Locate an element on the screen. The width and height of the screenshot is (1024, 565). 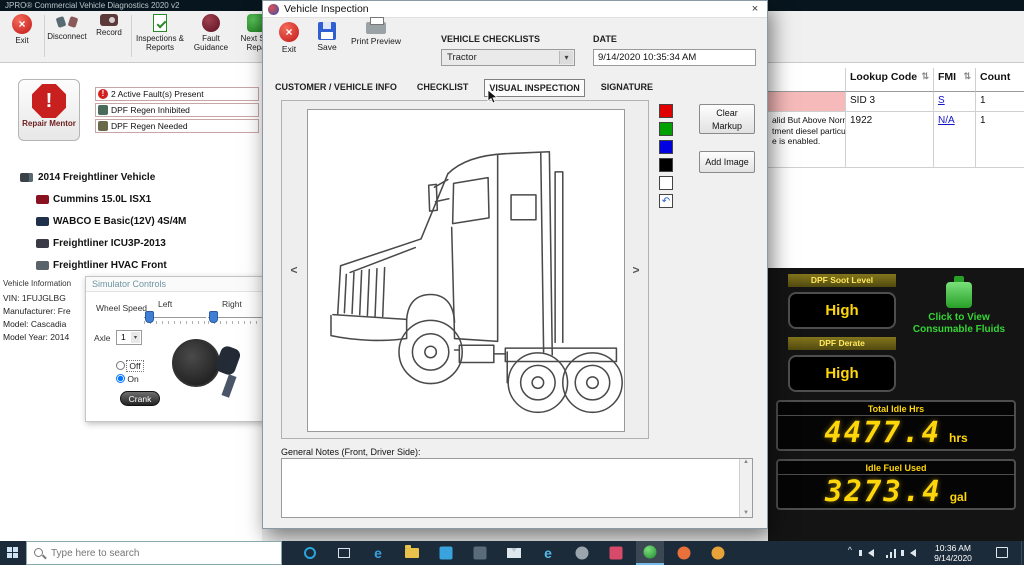
left-wheel-speed-slider is located at coordinates (175, 318).